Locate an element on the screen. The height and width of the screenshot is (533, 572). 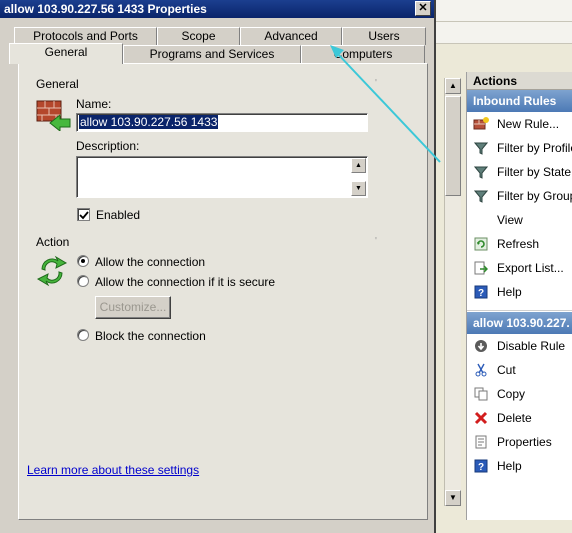
mmc-menu-bar is located at coordinates (503, 11).